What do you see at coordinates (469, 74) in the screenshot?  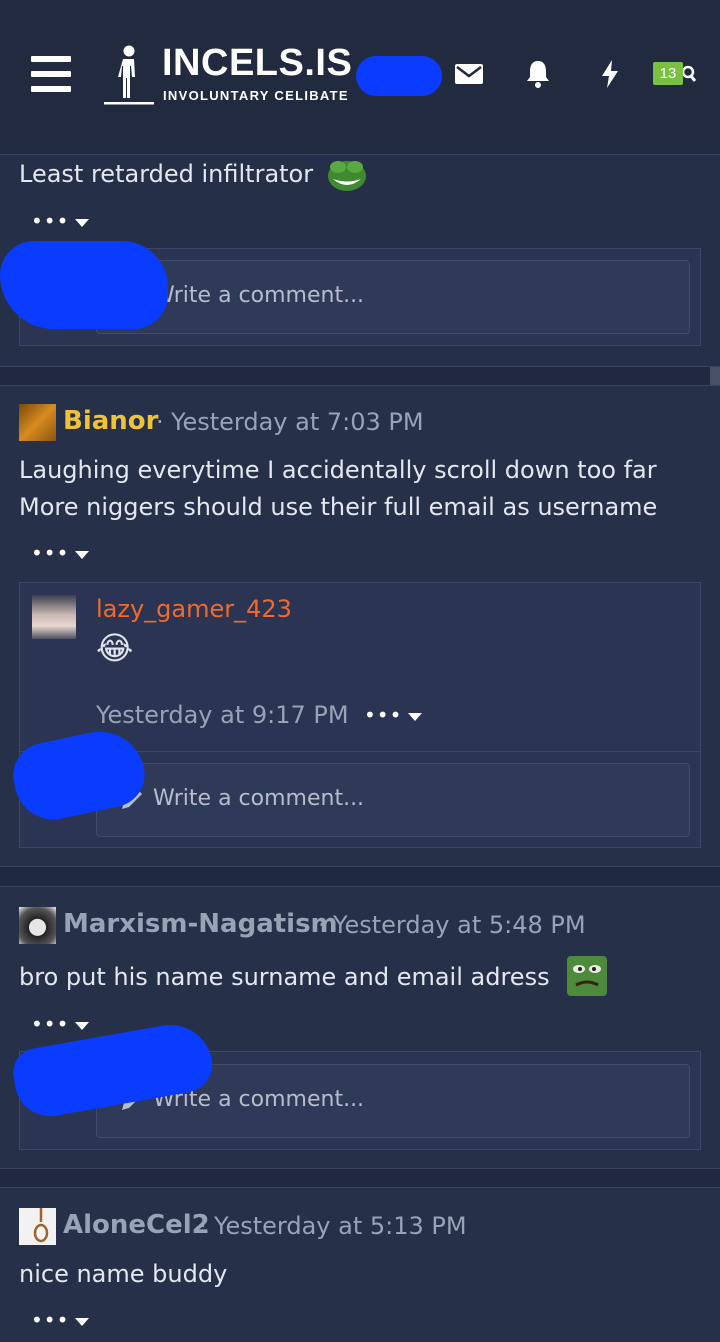 I see `envelope-icon` at bounding box center [469, 74].